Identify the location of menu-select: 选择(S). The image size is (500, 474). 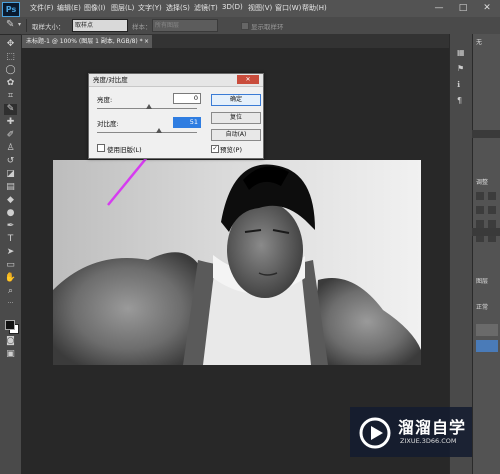
(178, 8).